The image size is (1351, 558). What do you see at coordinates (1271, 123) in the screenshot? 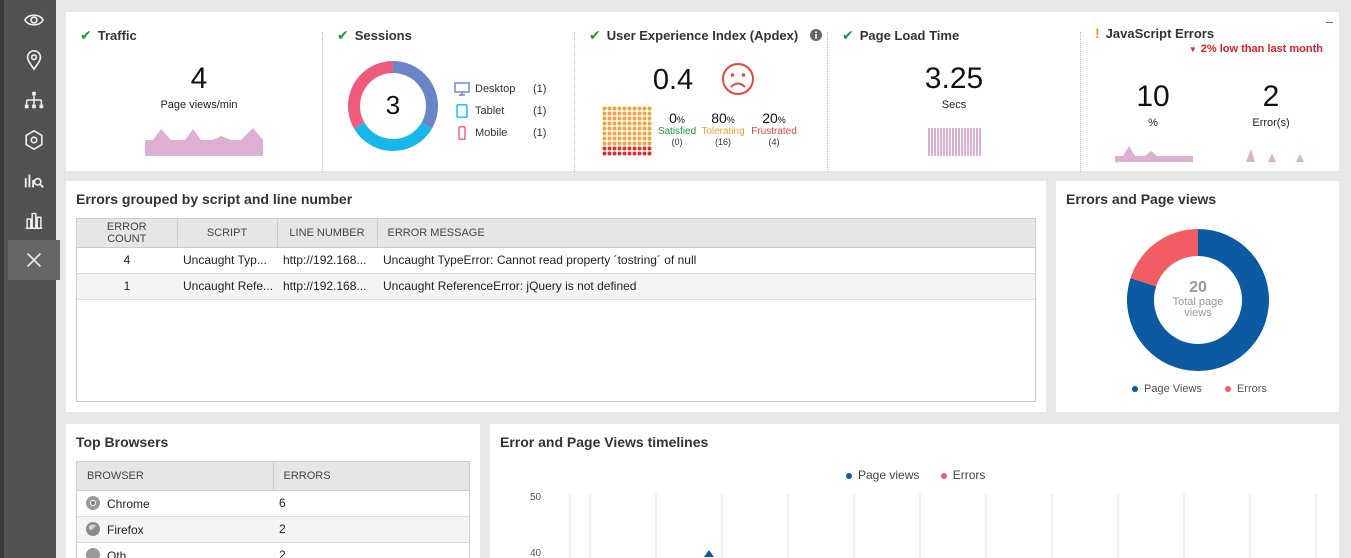
I see `js-error-count-unit: Error(s)` at bounding box center [1271, 123].